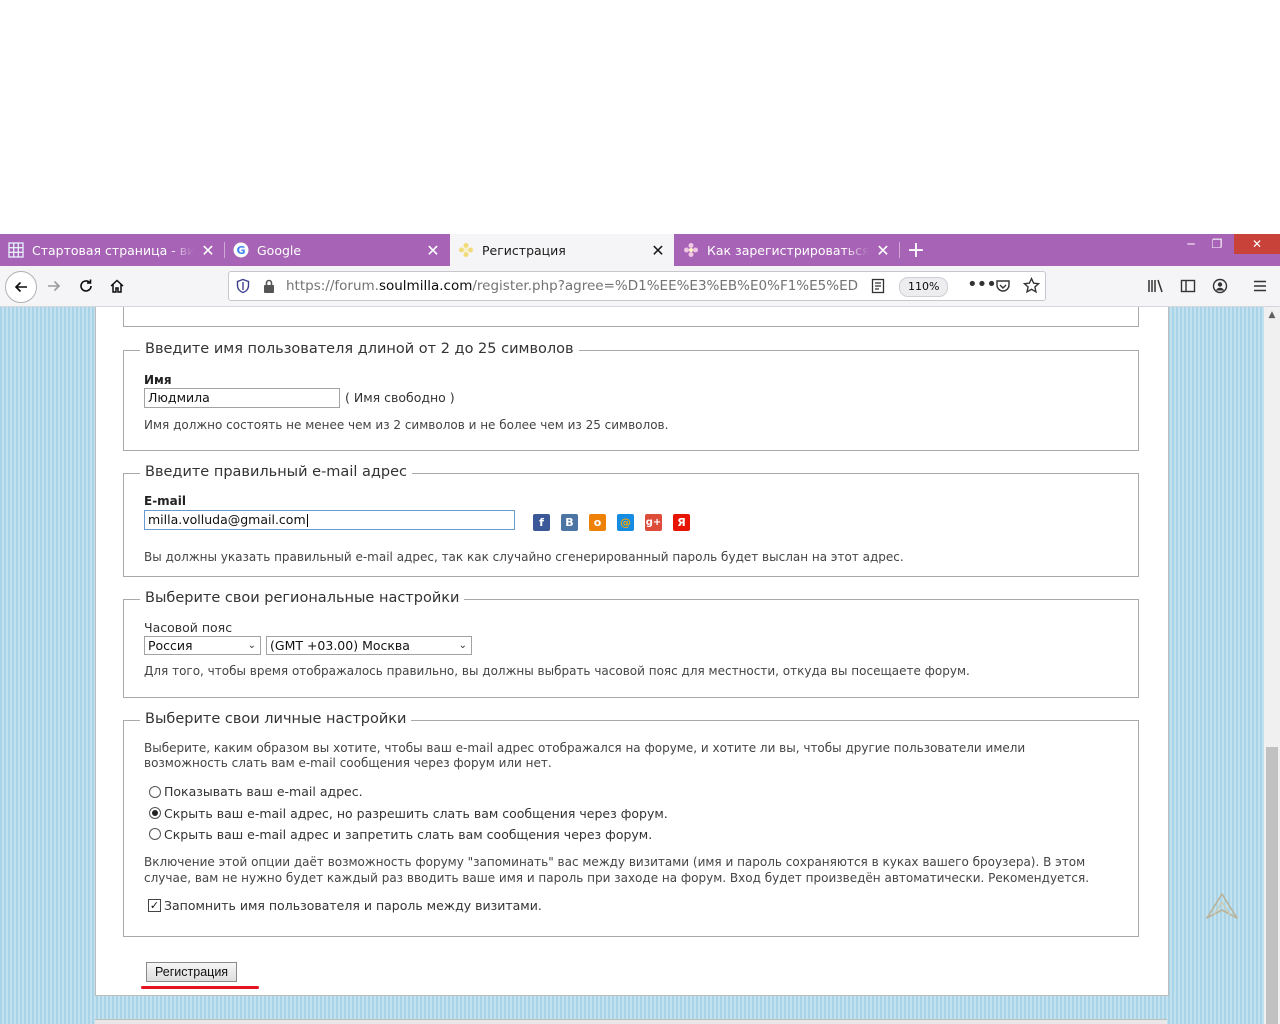 The height and width of the screenshot is (1024, 1280). I want to click on home-icon, so click(117, 286).